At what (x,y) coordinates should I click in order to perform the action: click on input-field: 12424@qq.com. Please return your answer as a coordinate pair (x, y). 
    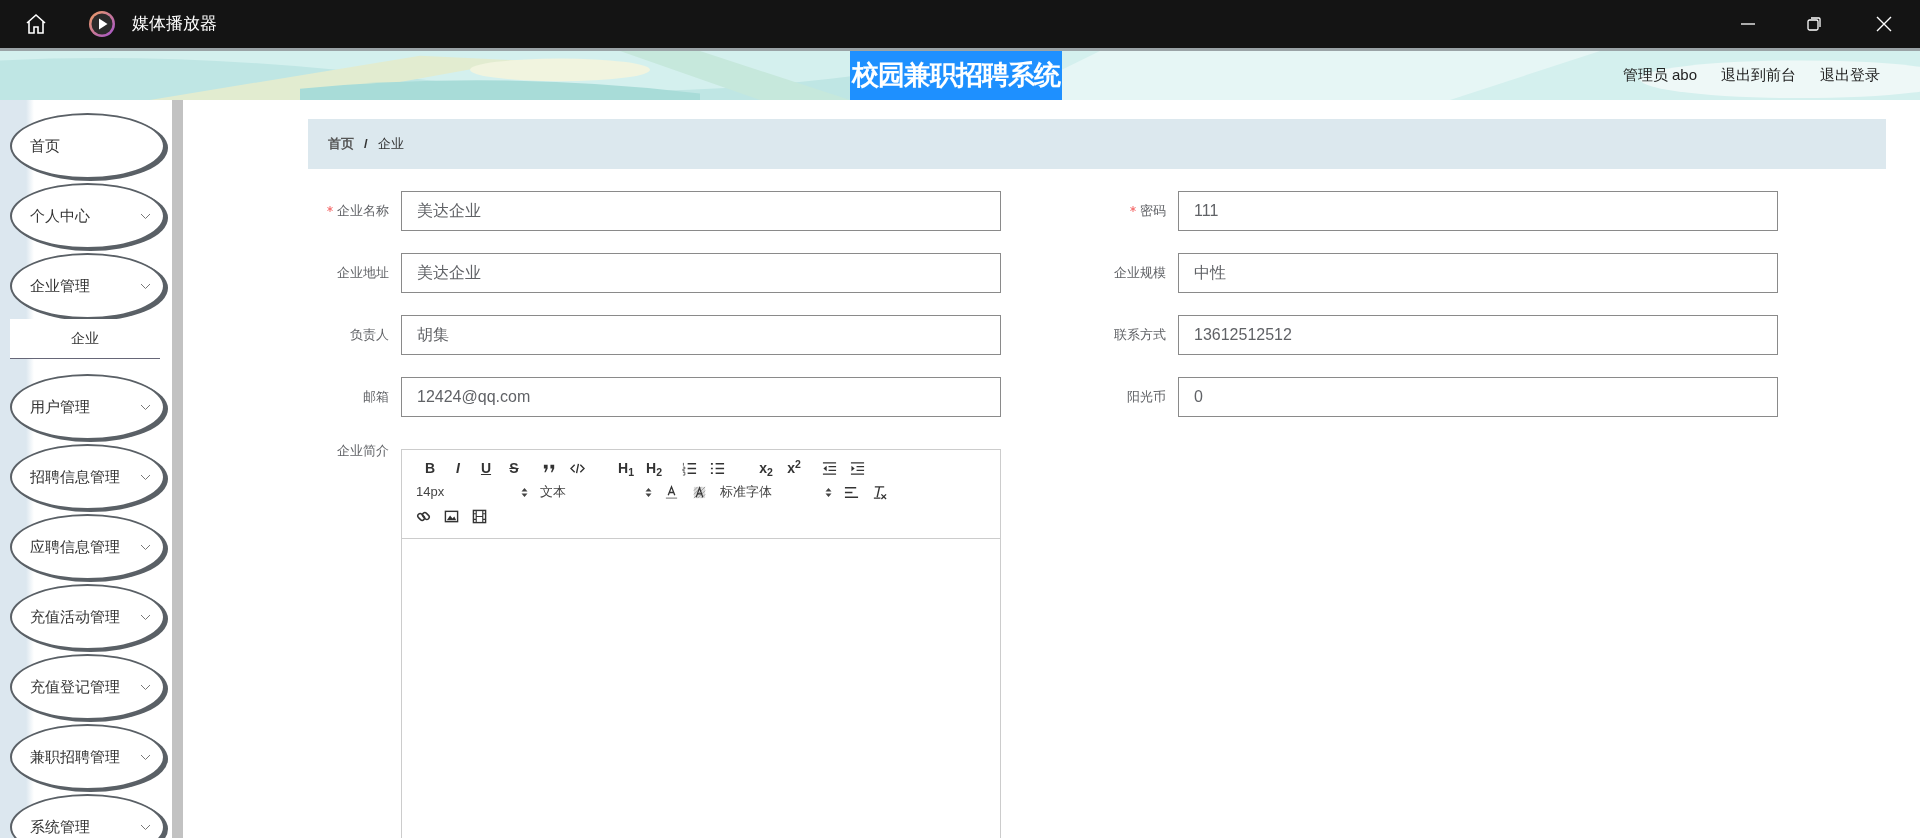
    Looking at the image, I should click on (701, 397).